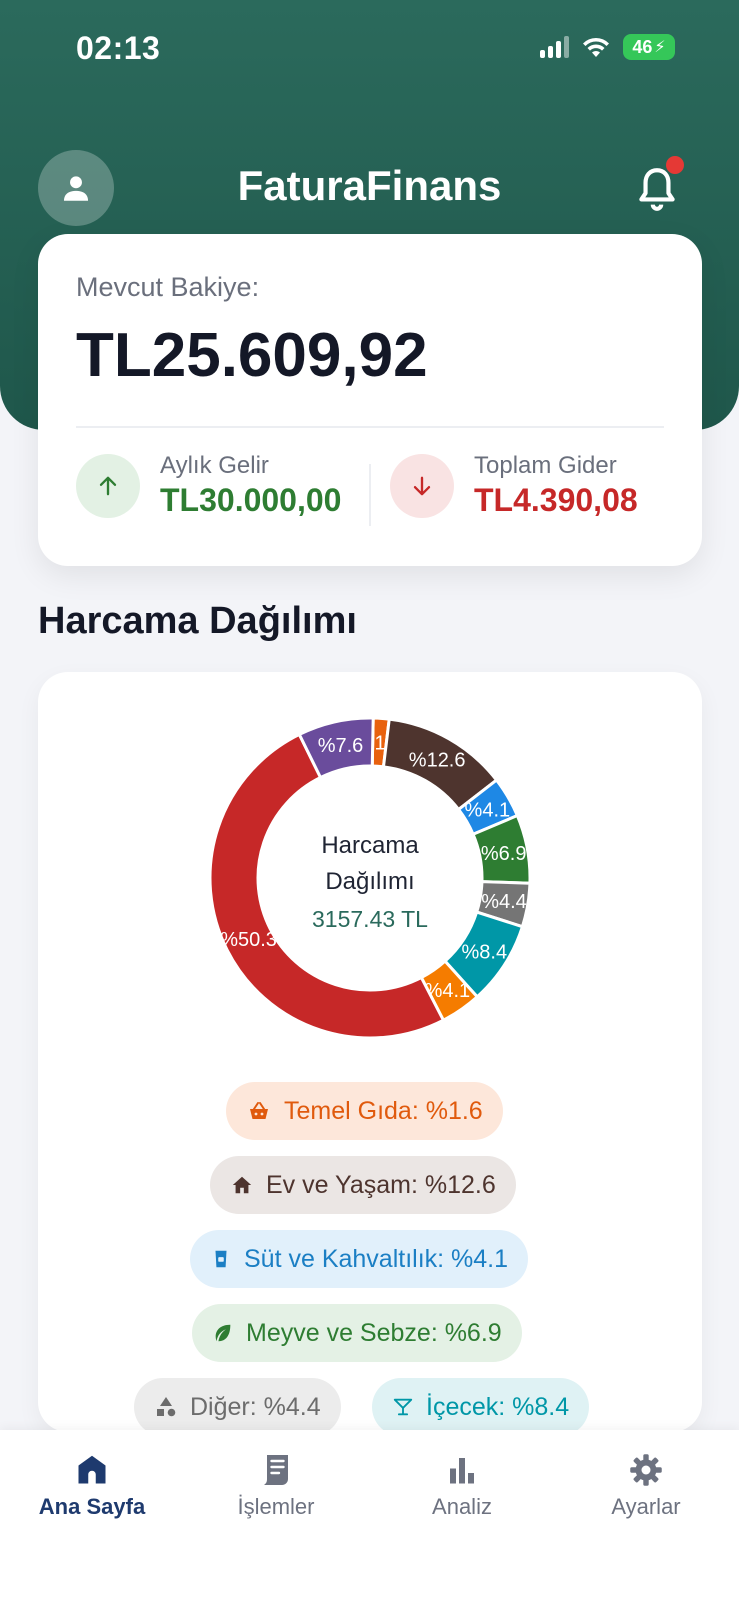 The height and width of the screenshot is (1600, 739). What do you see at coordinates (369, 1515) in the screenshot?
I see `bottom-navigation: Ana Sayfa İşlemler Analiz Ayarlar` at bounding box center [369, 1515].